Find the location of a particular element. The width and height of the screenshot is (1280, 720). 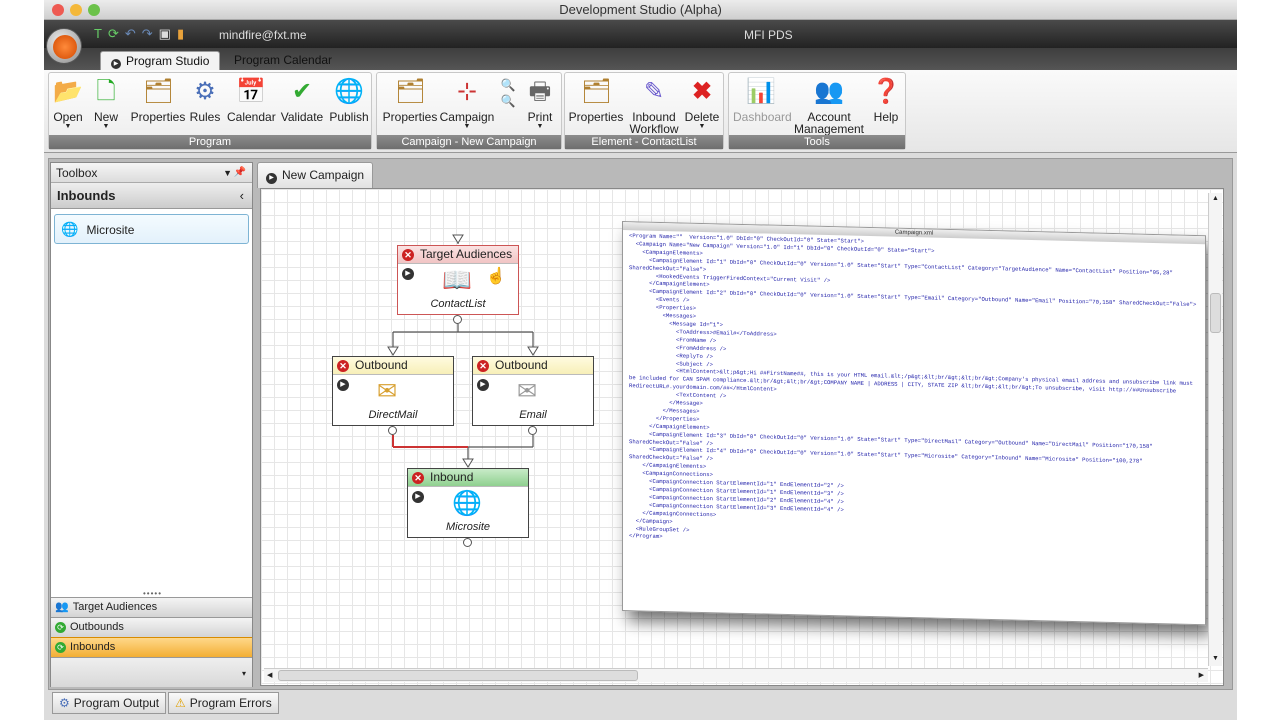

workflow-icon: ✎ is located at coordinates (654, 91).